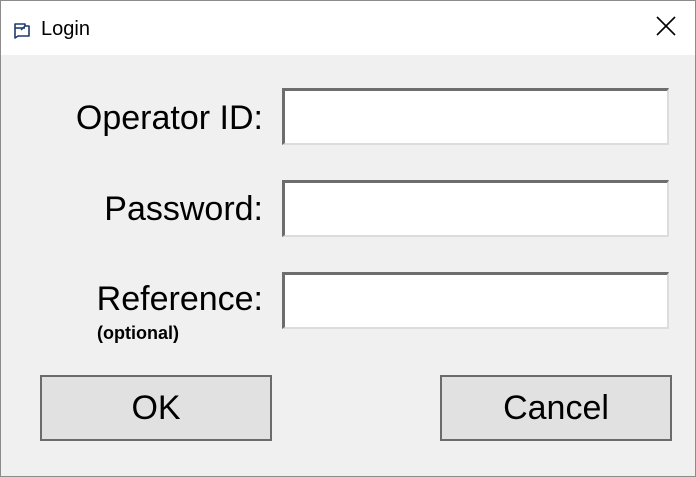  I want to click on dialog-window-icon, so click(22, 30).